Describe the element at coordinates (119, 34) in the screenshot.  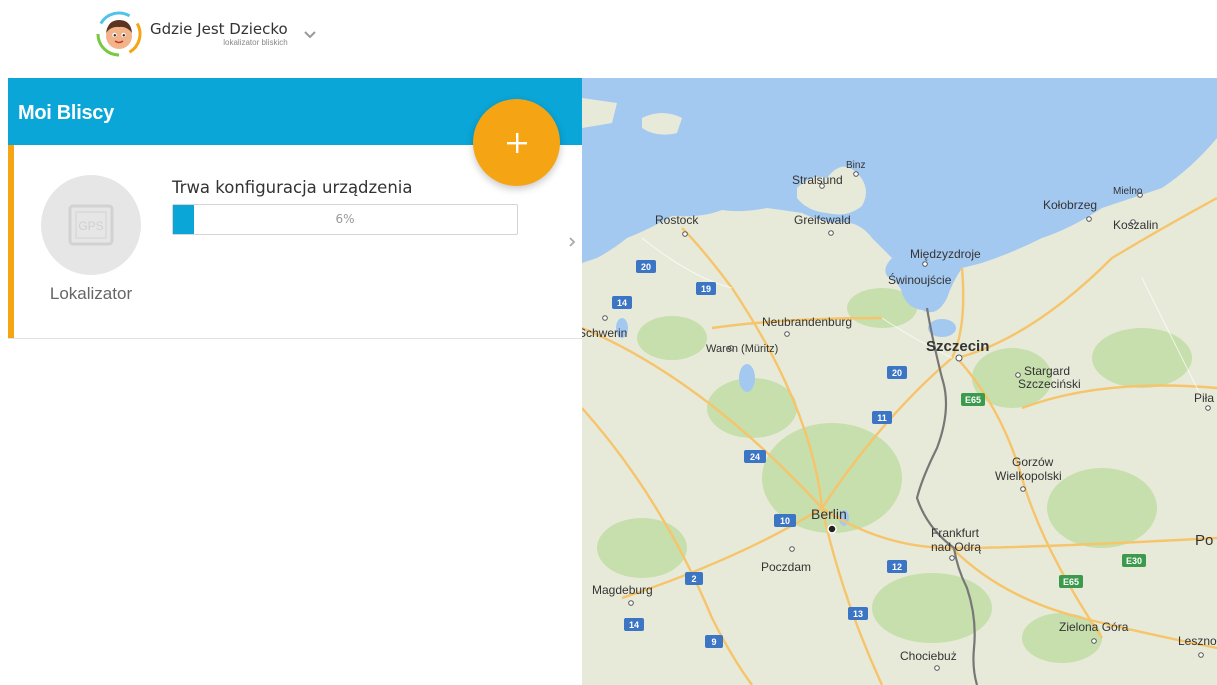
I see `app-logo-icon` at that location.